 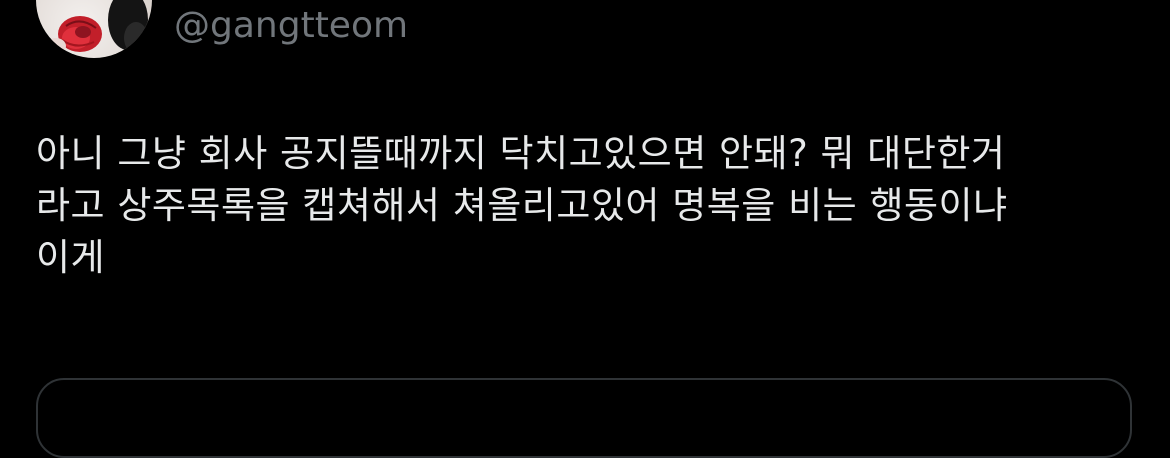 I want to click on avatar, so click(x=94, y=29).